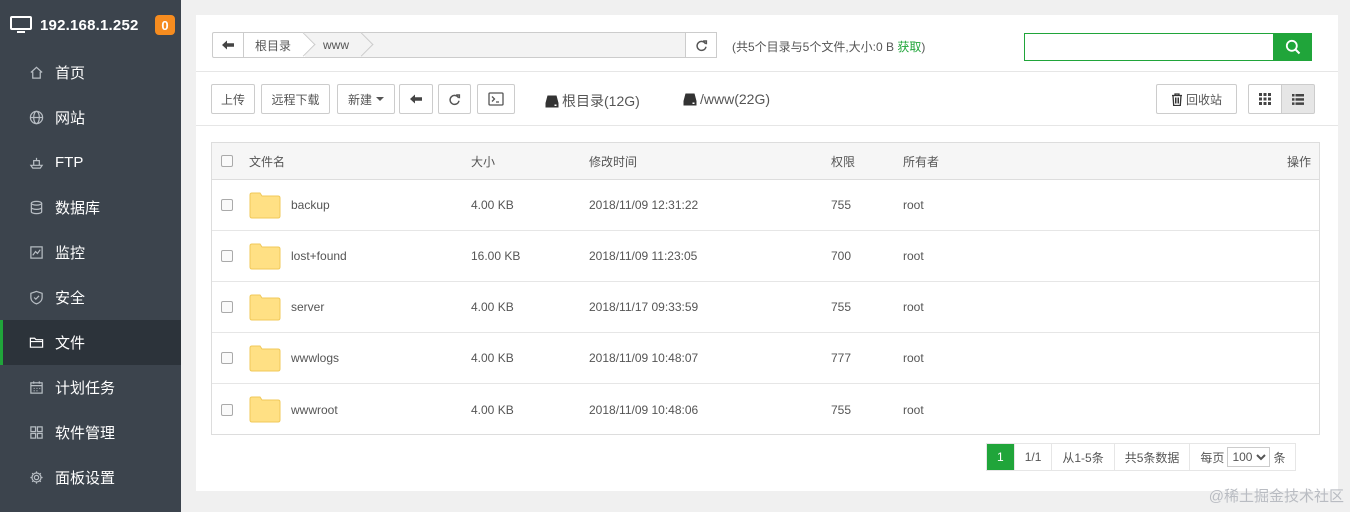 Image resolution: width=1350 pixels, height=512 pixels. I want to click on grid-view-button, so click(1265, 99).